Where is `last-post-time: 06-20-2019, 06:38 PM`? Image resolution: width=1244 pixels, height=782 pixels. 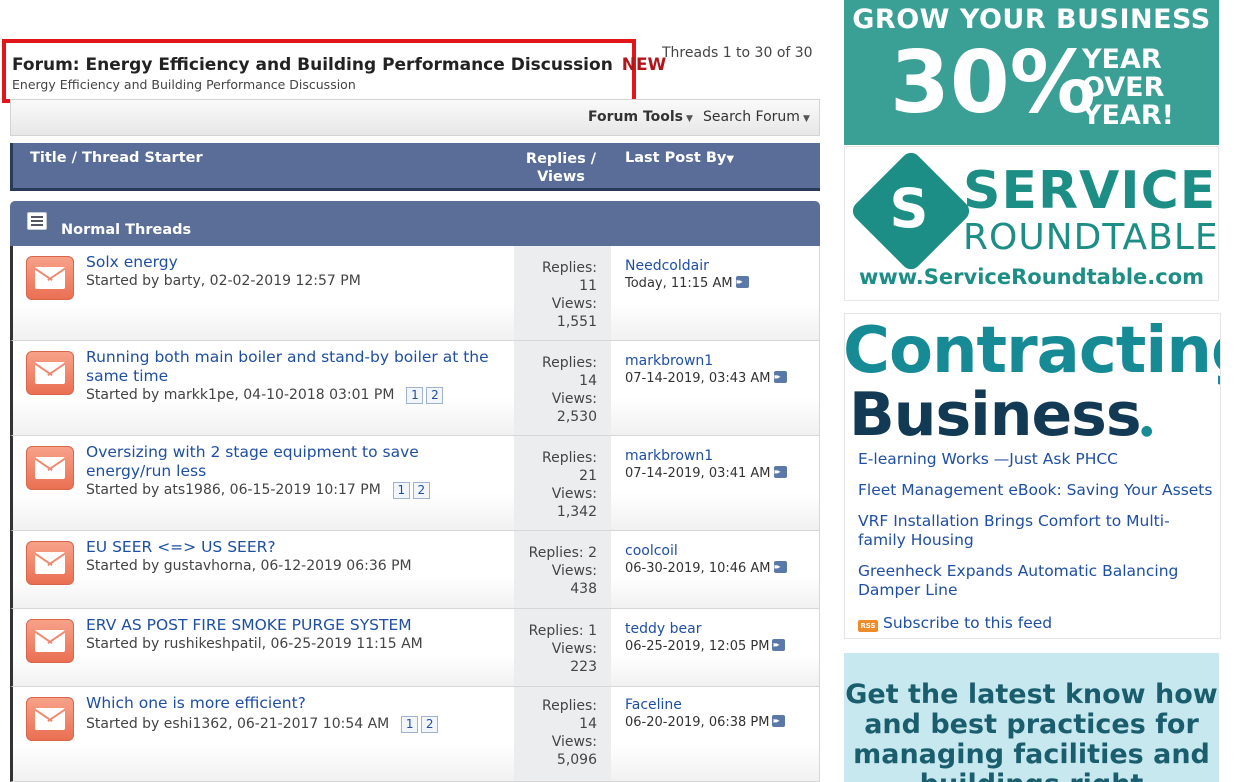
last-post-time: 06-20-2019, 06:38 PM is located at coordinates (697, 722).